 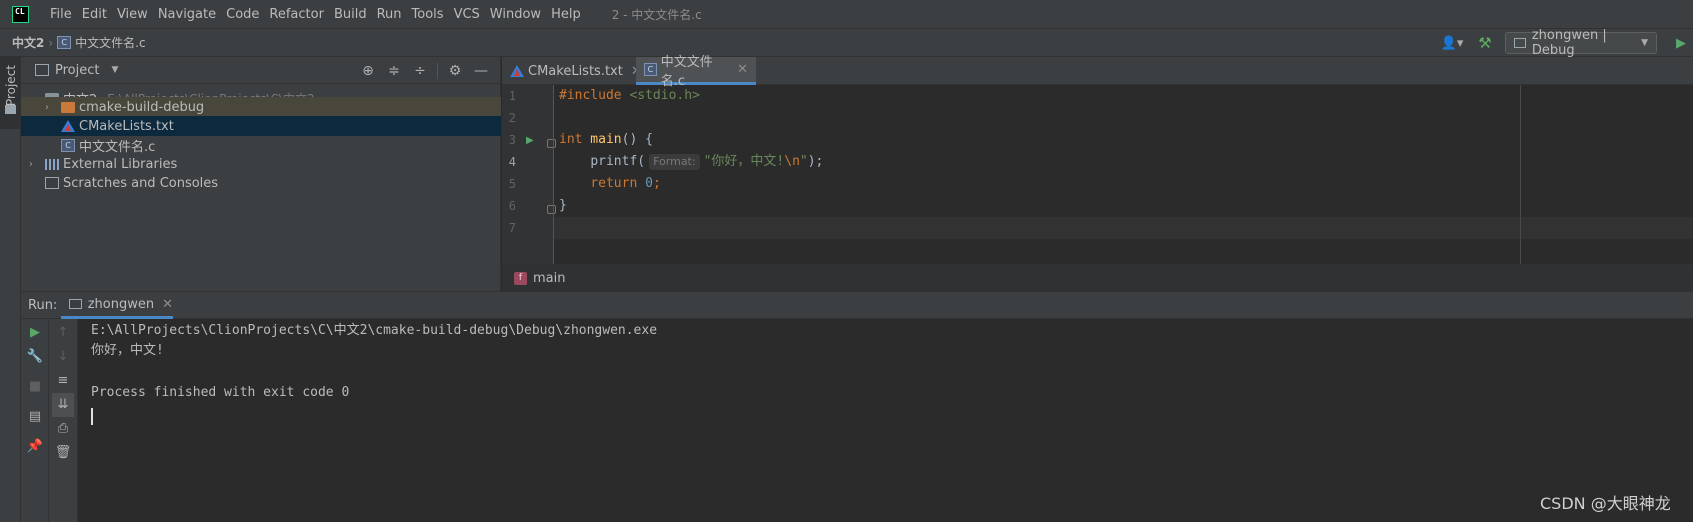 I want to click on run-panel-header: Run: zhongwen ✕, so click(x=857, y=305).